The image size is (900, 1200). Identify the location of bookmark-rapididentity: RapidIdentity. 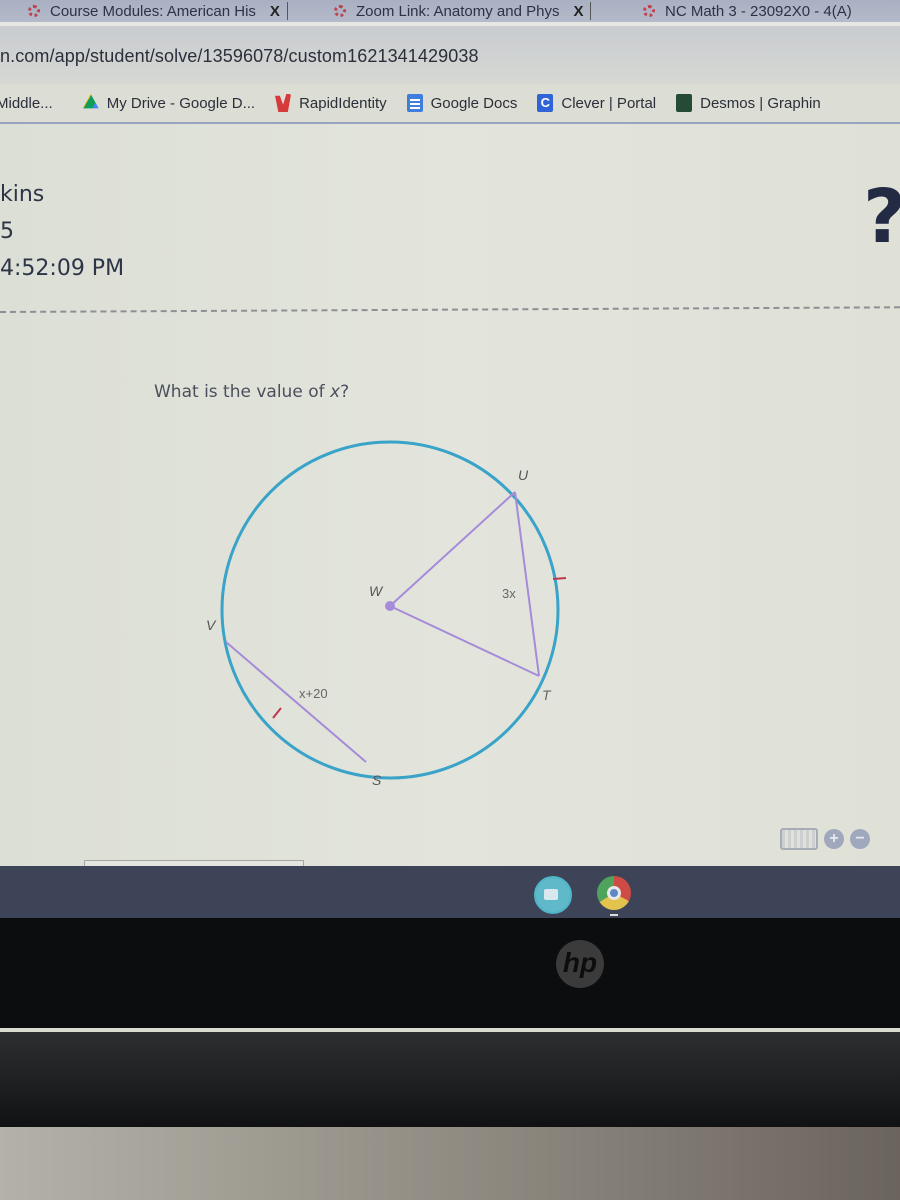
(331, 103).